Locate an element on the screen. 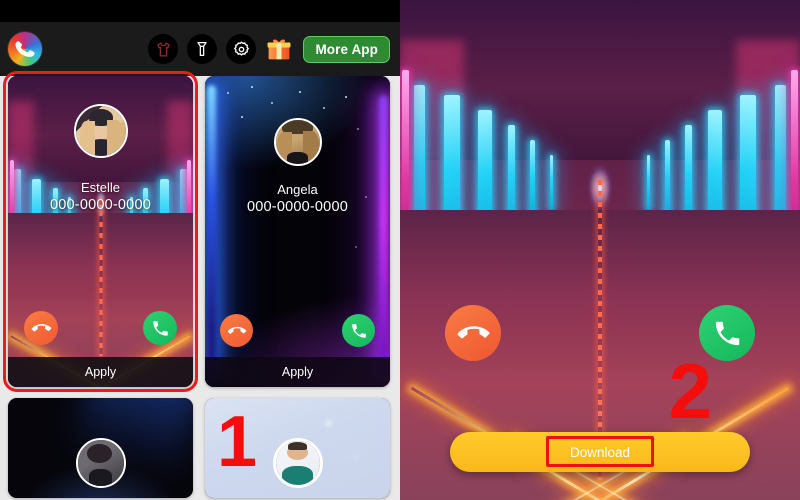 Image resolution: width=800 pixels, height=500 pixels. theme-card-angela: Angela 000-0000-0000 Apply is located at coordinates (297, 231).